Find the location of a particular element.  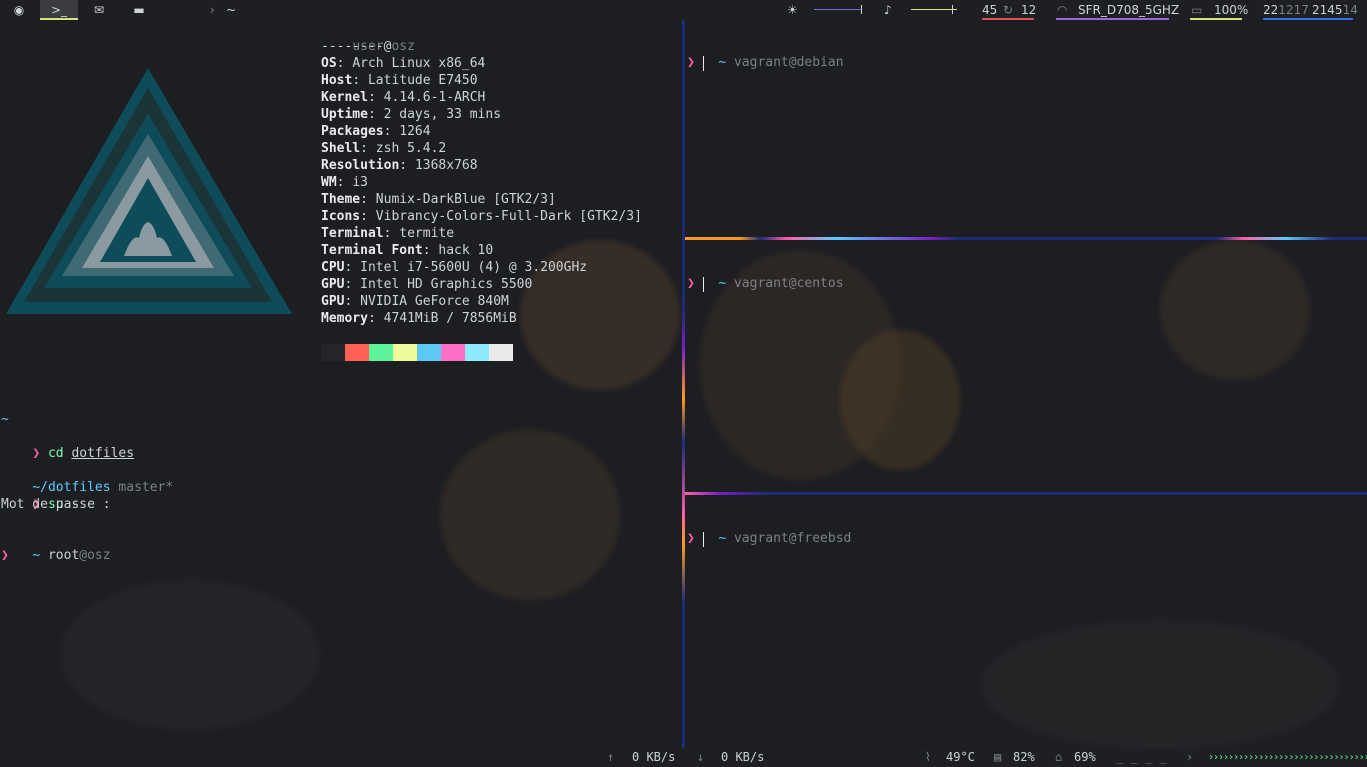

neofetch-value: zsh 5.4.2 is located at coordinates (411, 148).